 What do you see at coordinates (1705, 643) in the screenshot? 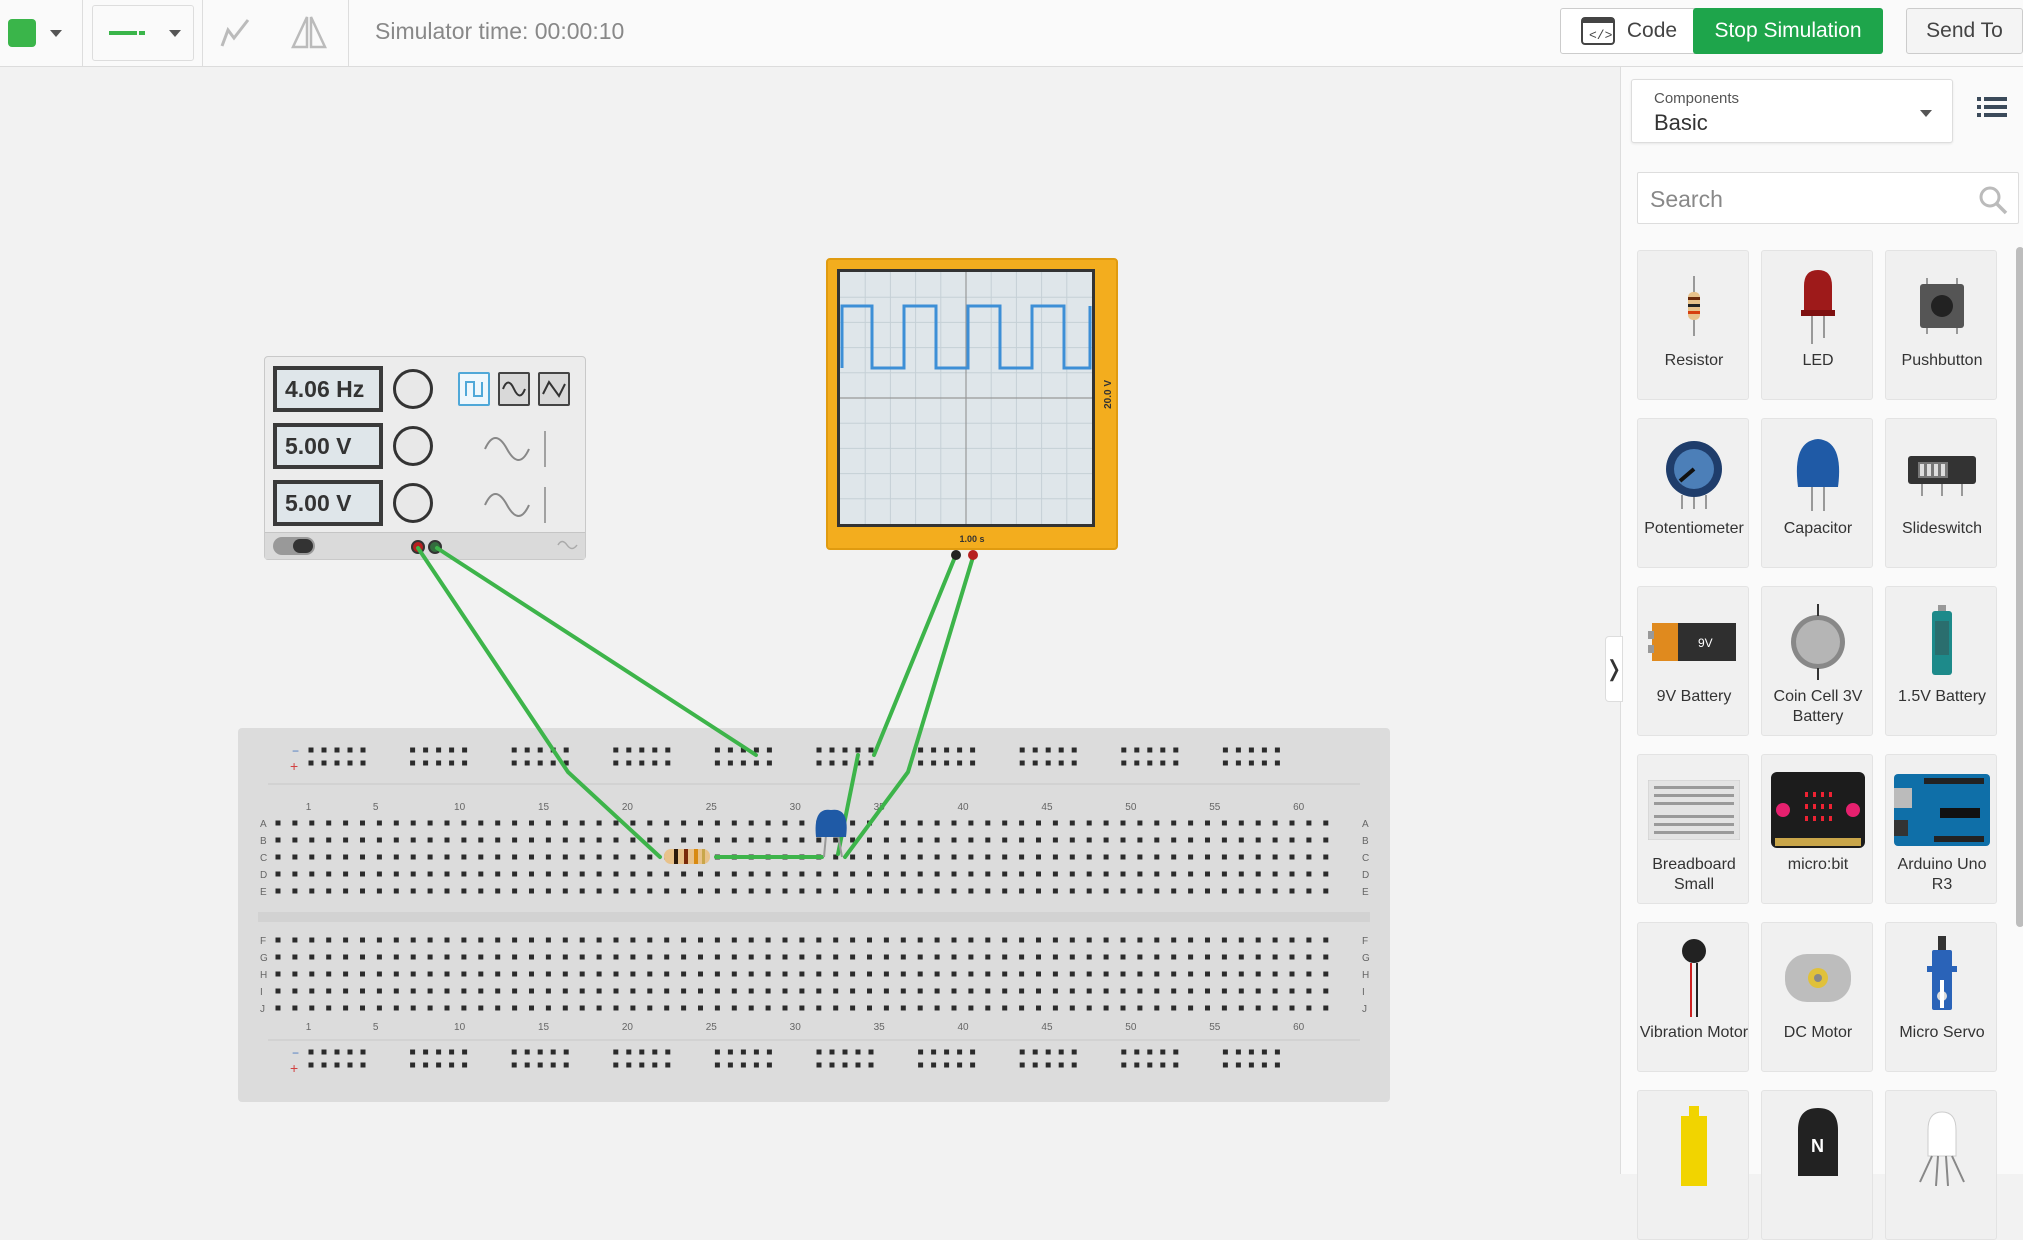
I see `svg-text: 9V` at bounding box center [1705, 643].